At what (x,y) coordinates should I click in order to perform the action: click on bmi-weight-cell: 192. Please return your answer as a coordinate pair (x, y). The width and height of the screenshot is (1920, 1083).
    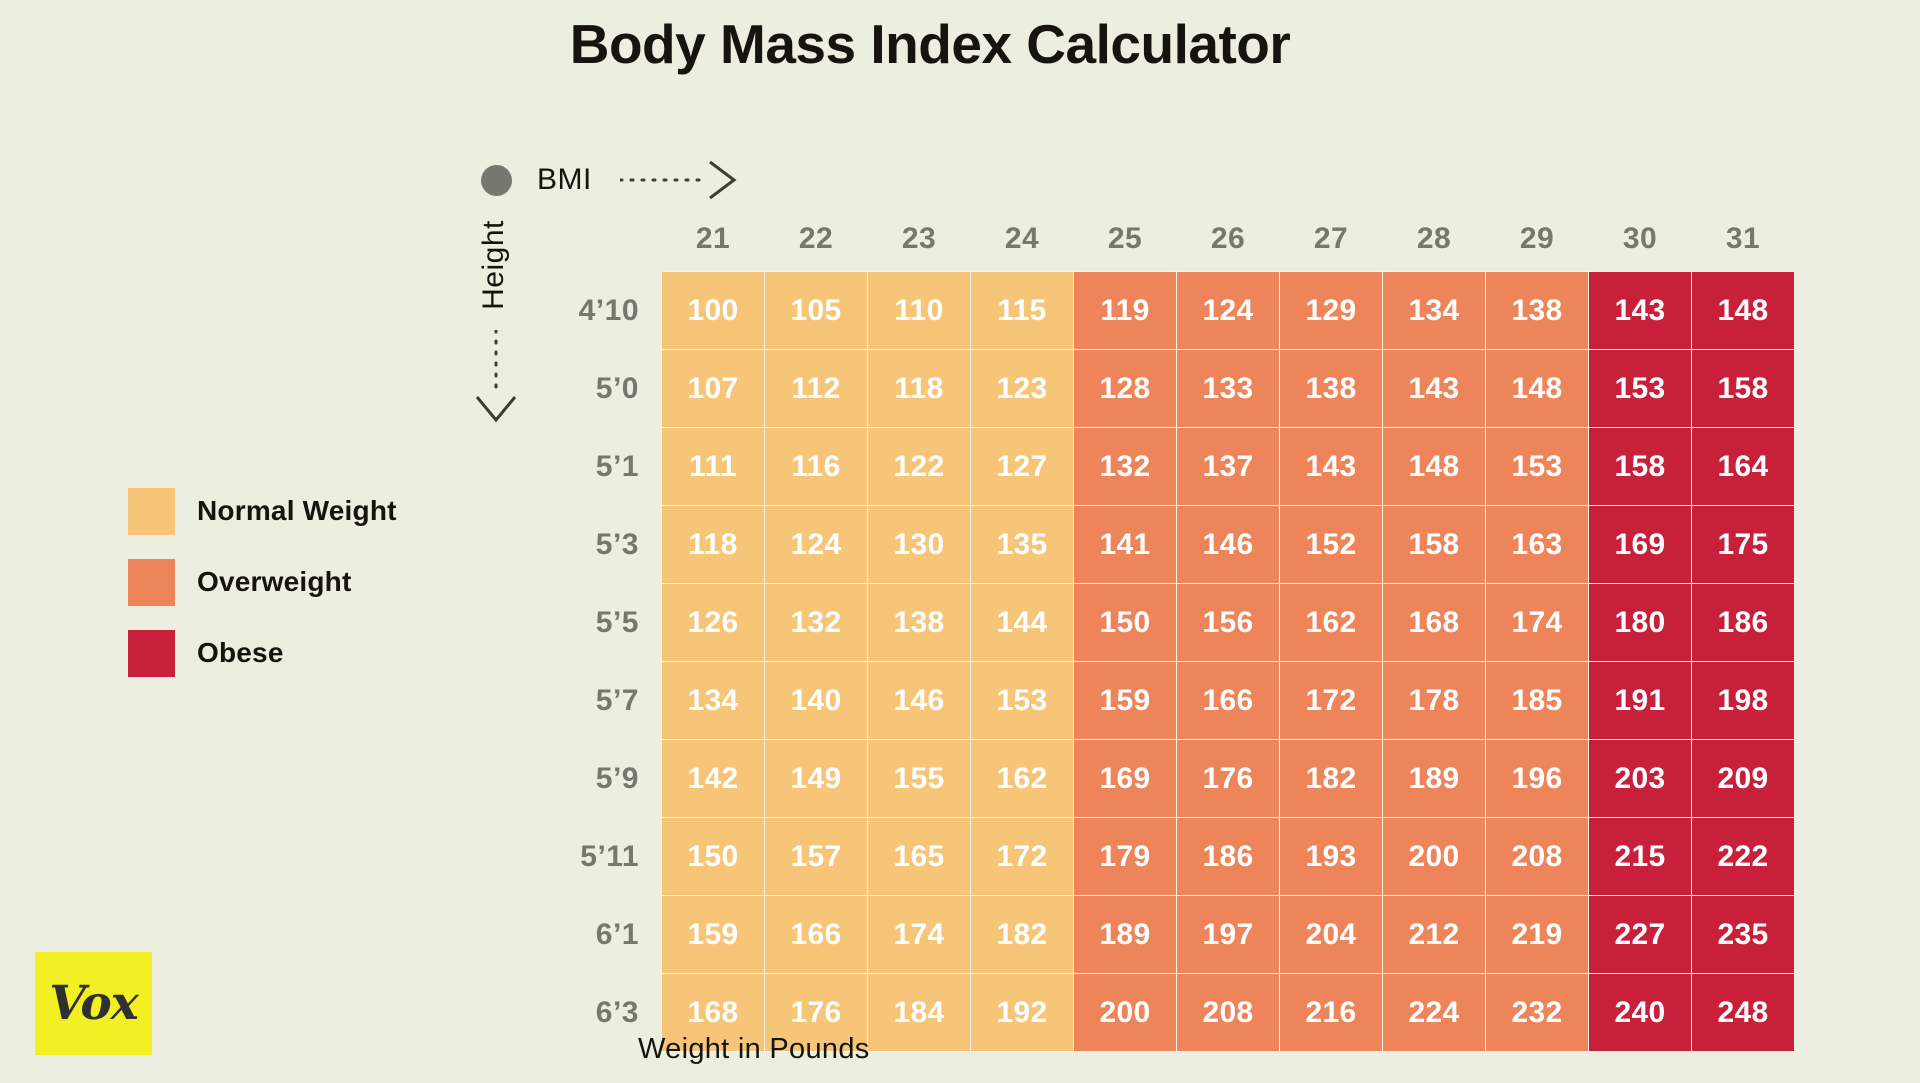
    Looking at the image, I should click on (1022, 1012).